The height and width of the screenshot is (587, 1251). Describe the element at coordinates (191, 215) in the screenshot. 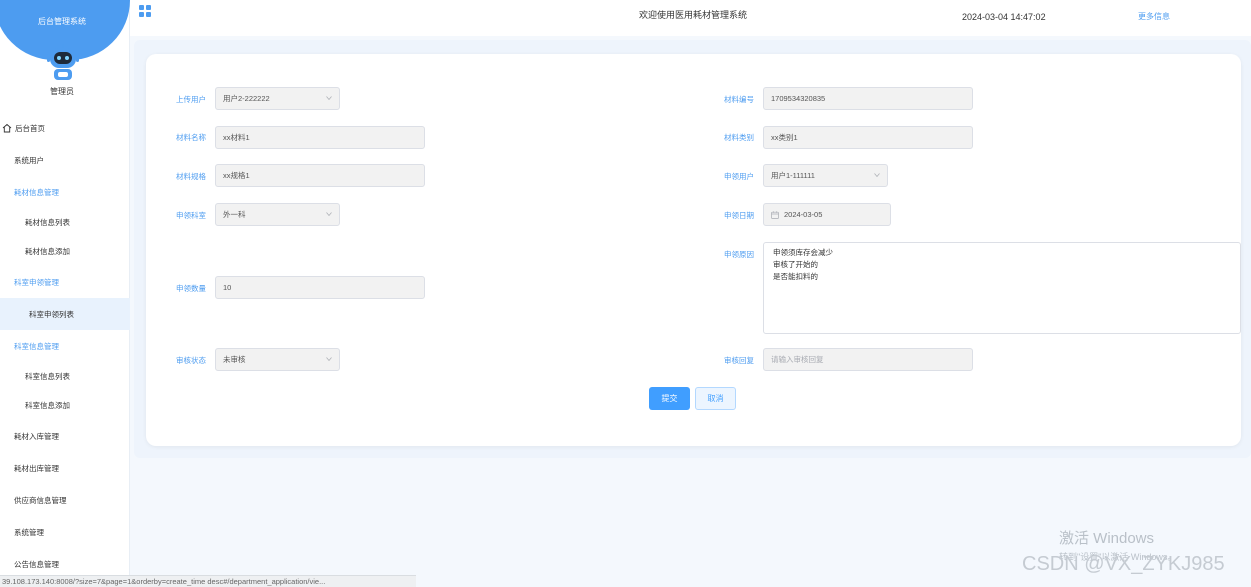

I see `apply-dept-label: 申领科室` at that location.